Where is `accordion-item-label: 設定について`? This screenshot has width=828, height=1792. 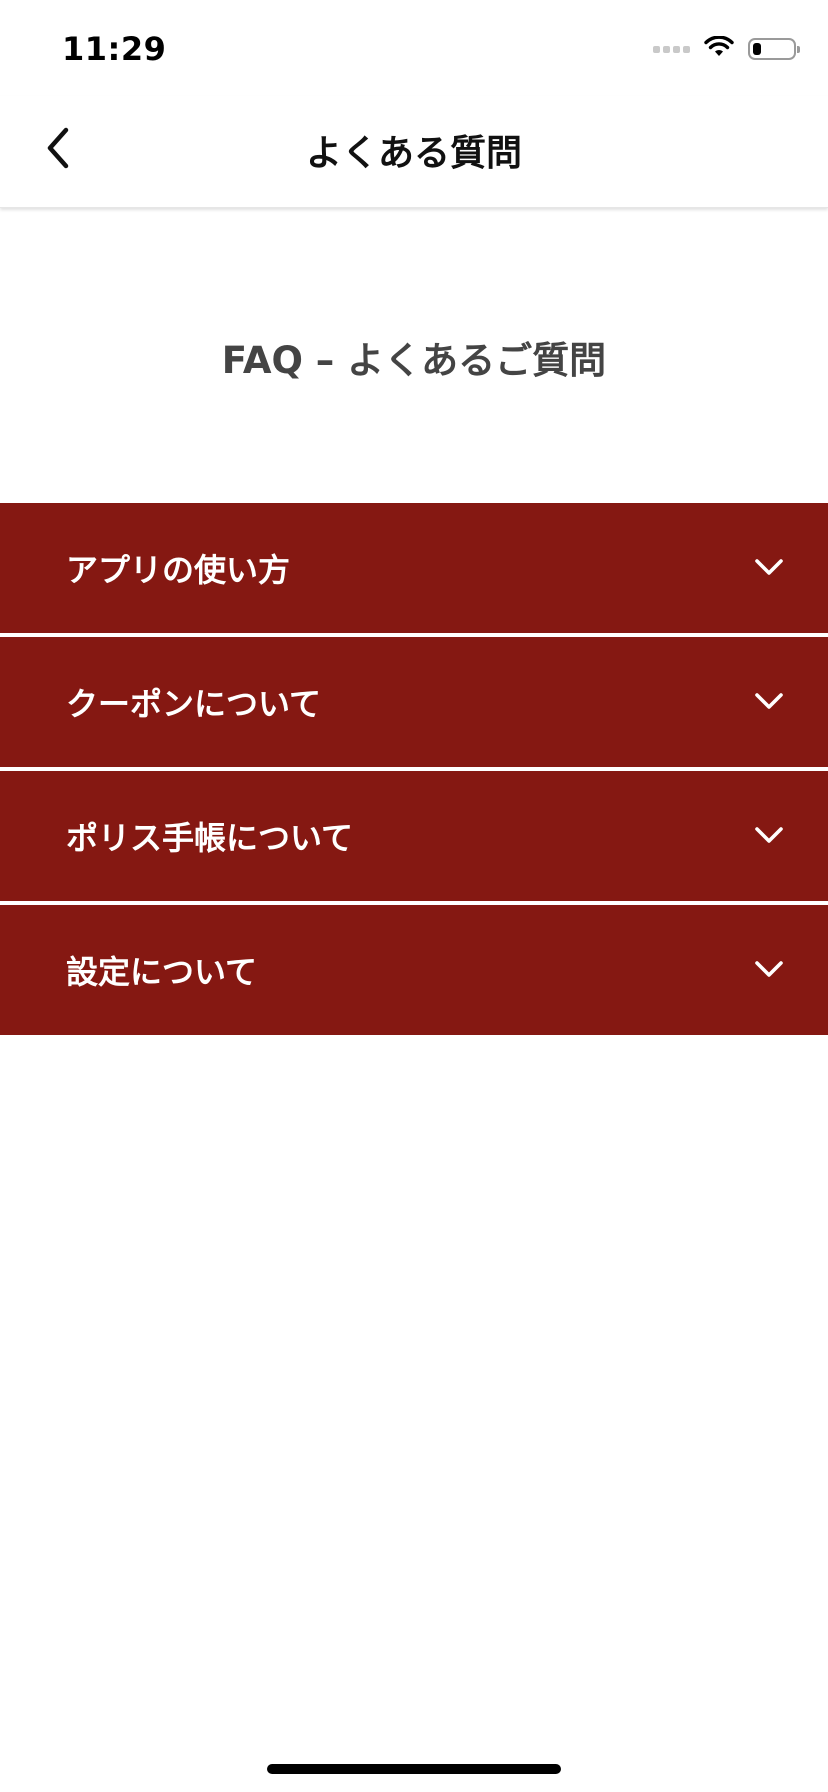 accordion-item-label: 設定について is located at coordinates (162, 972).